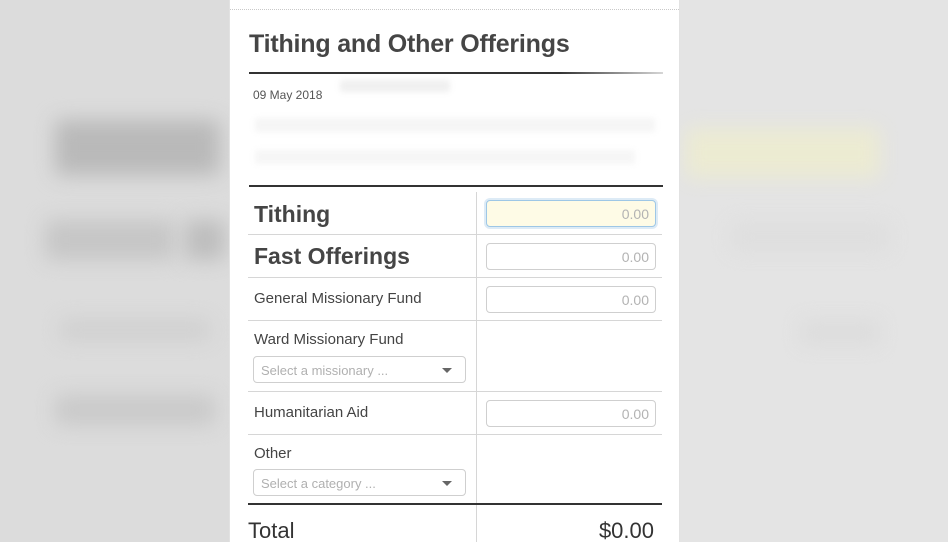  Describe the element at coordinates (332, 256) in the screenshot. I see `row-label-fast-offerings: Fast Offerings` at that location.